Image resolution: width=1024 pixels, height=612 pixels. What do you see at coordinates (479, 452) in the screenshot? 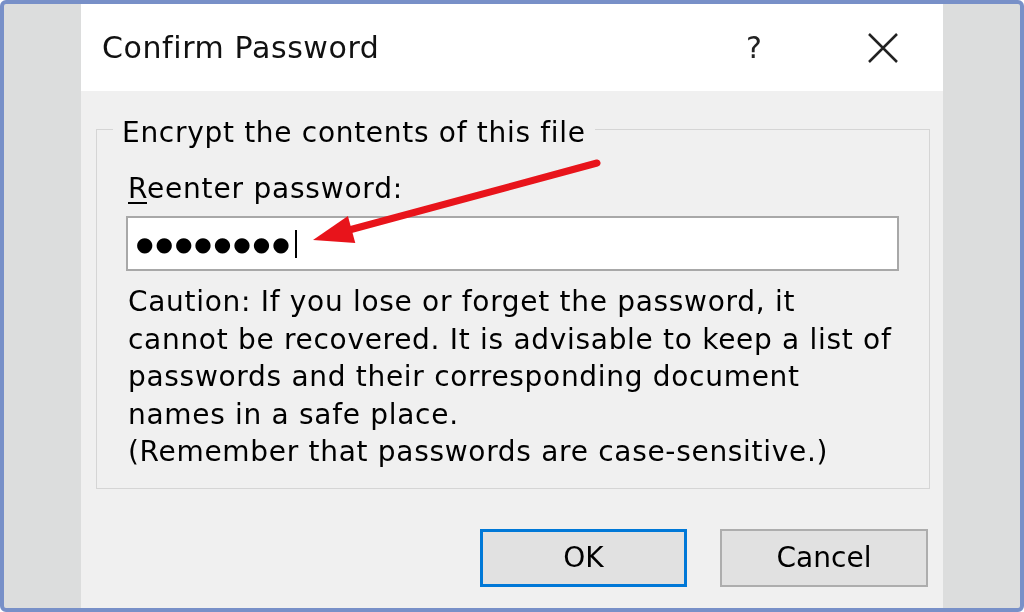
I see `case-sensitive-note: (Remember that passwords are case-sensitive.)` at bounding box center [479, 452].